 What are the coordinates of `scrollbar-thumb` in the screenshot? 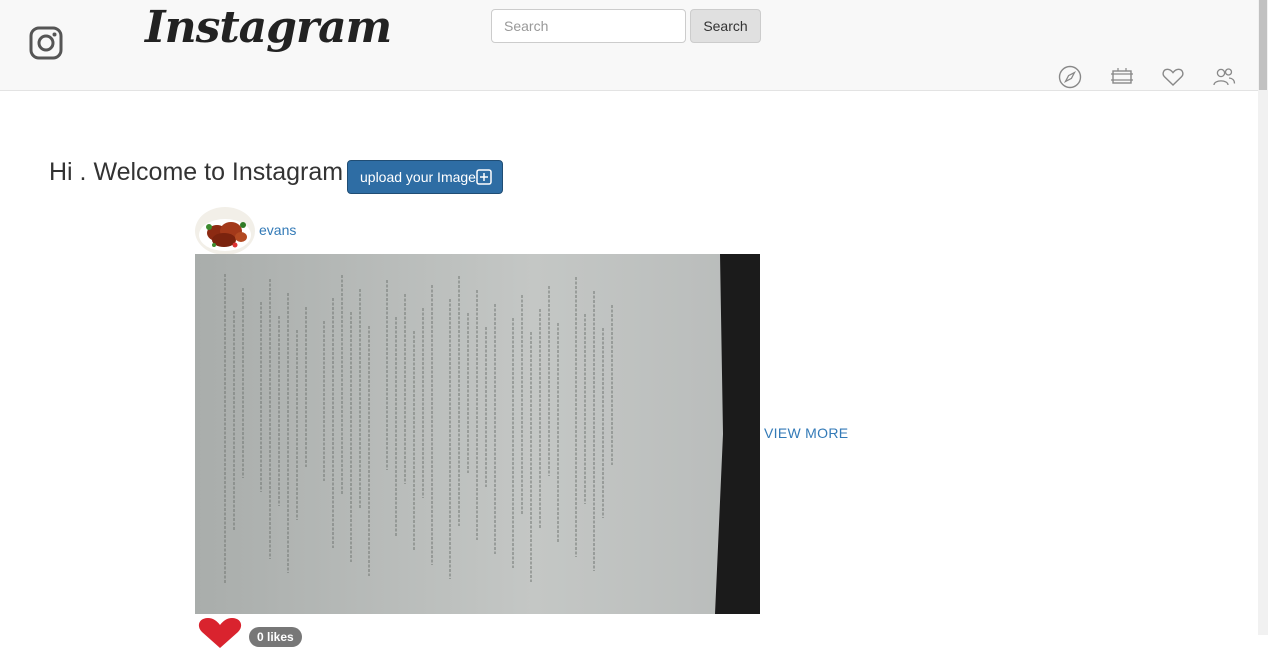 It's located at (1263, 45).